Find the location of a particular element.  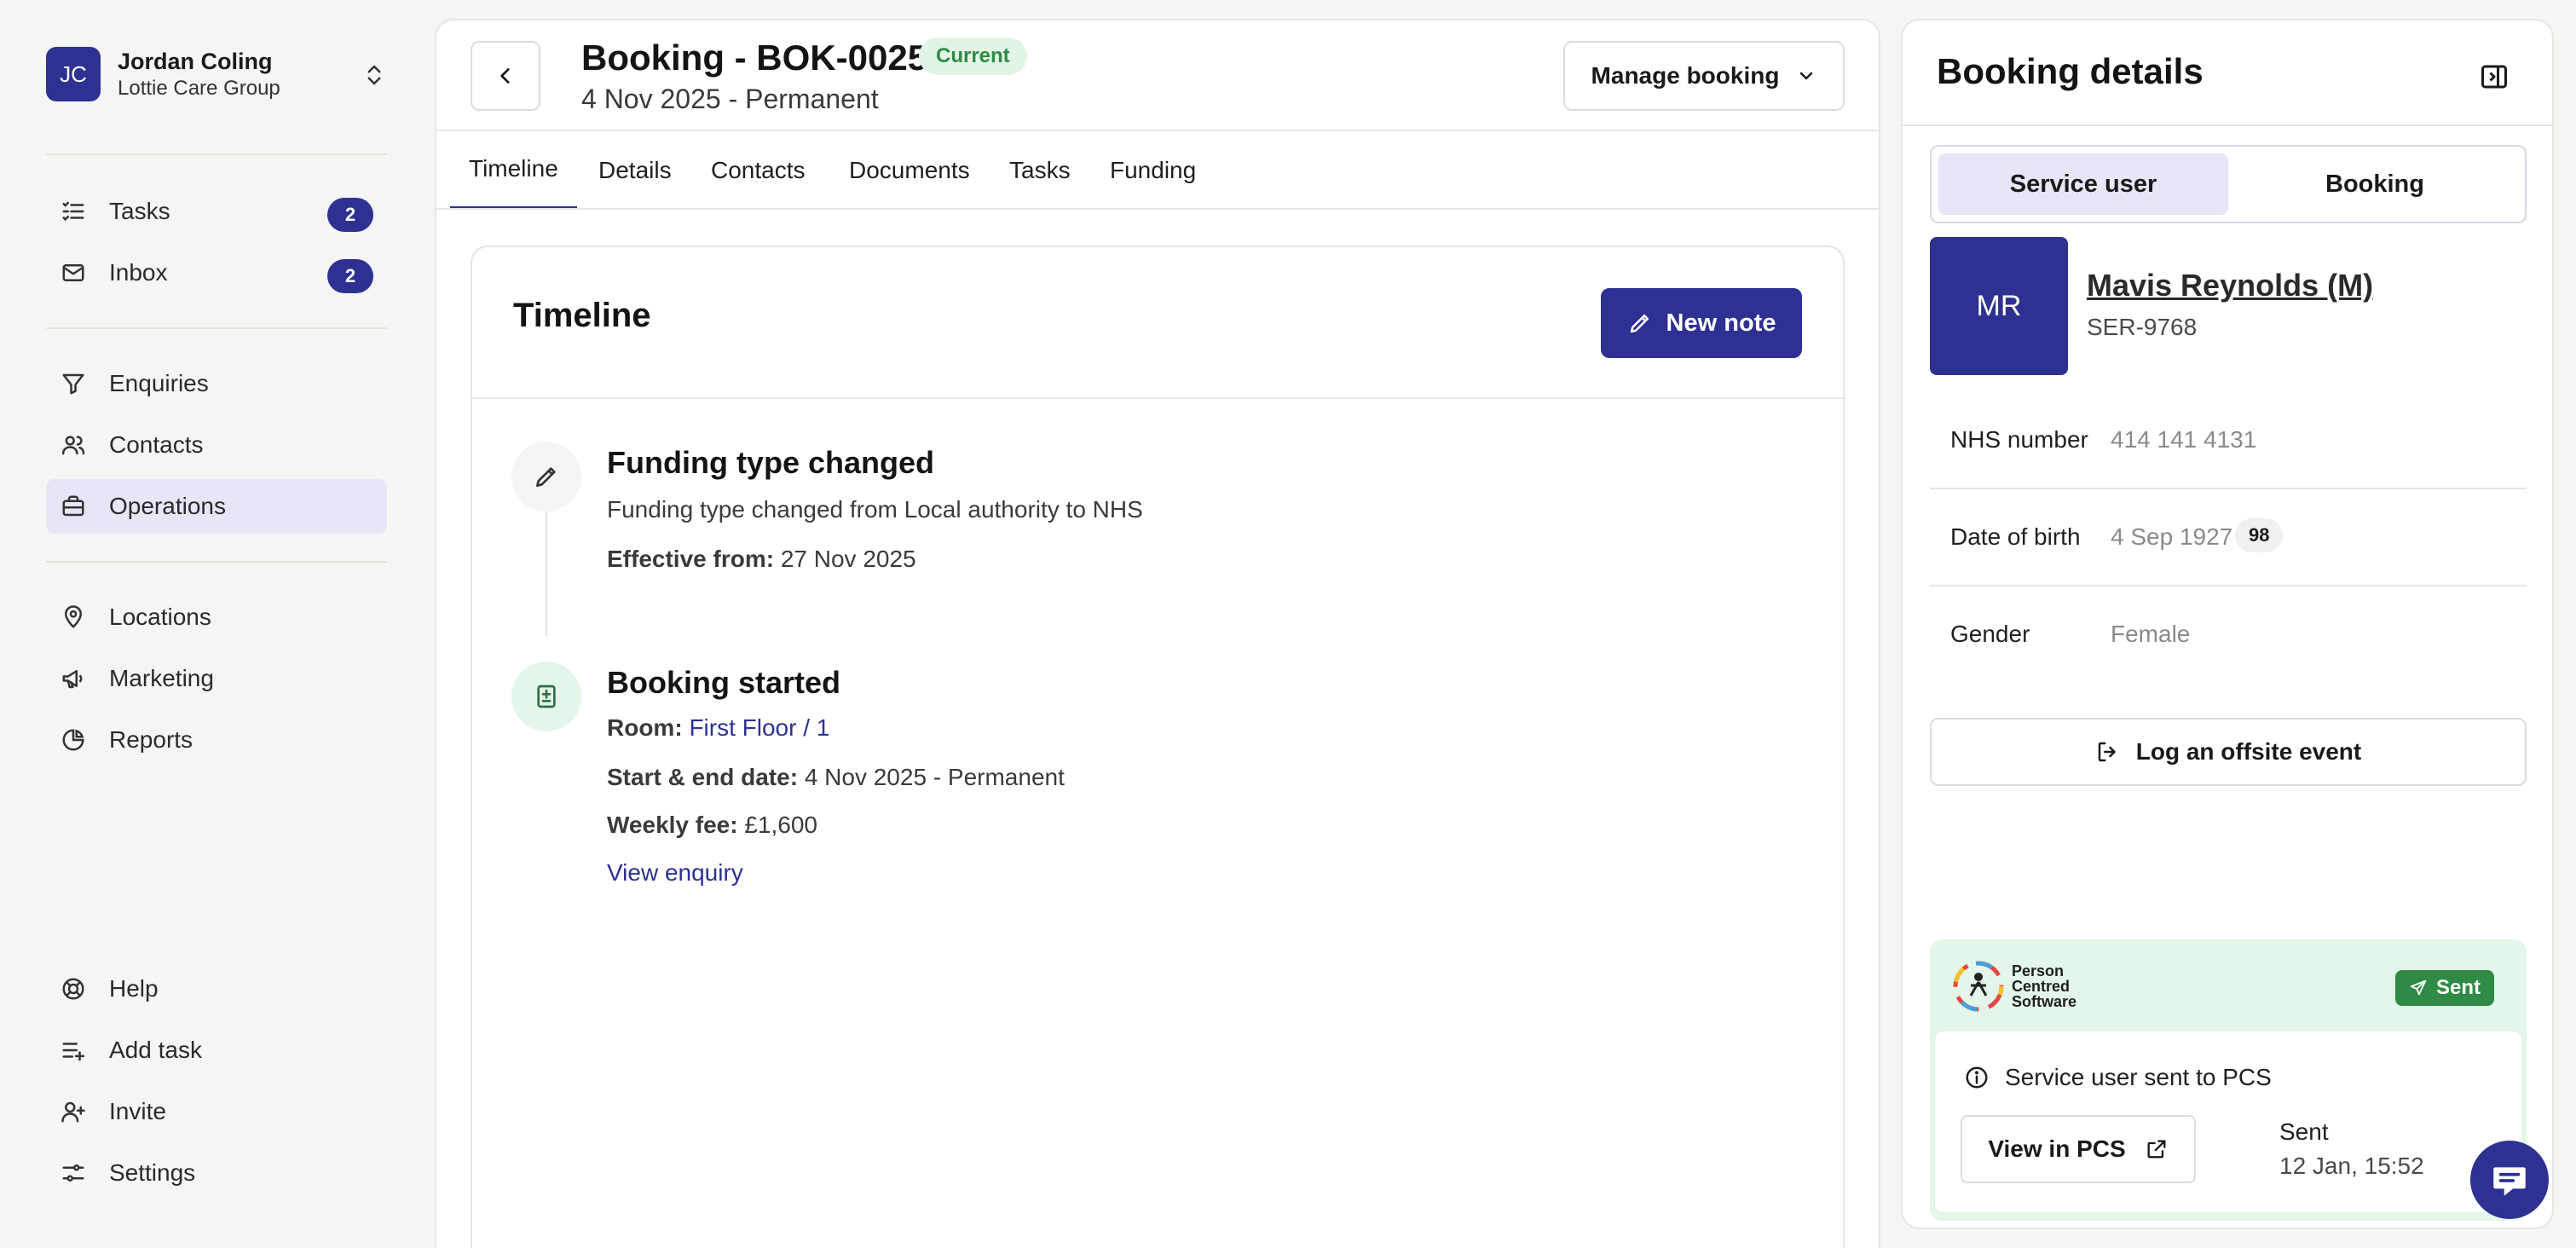

tab-funding: Funding is located at coordinates (1153, 170).